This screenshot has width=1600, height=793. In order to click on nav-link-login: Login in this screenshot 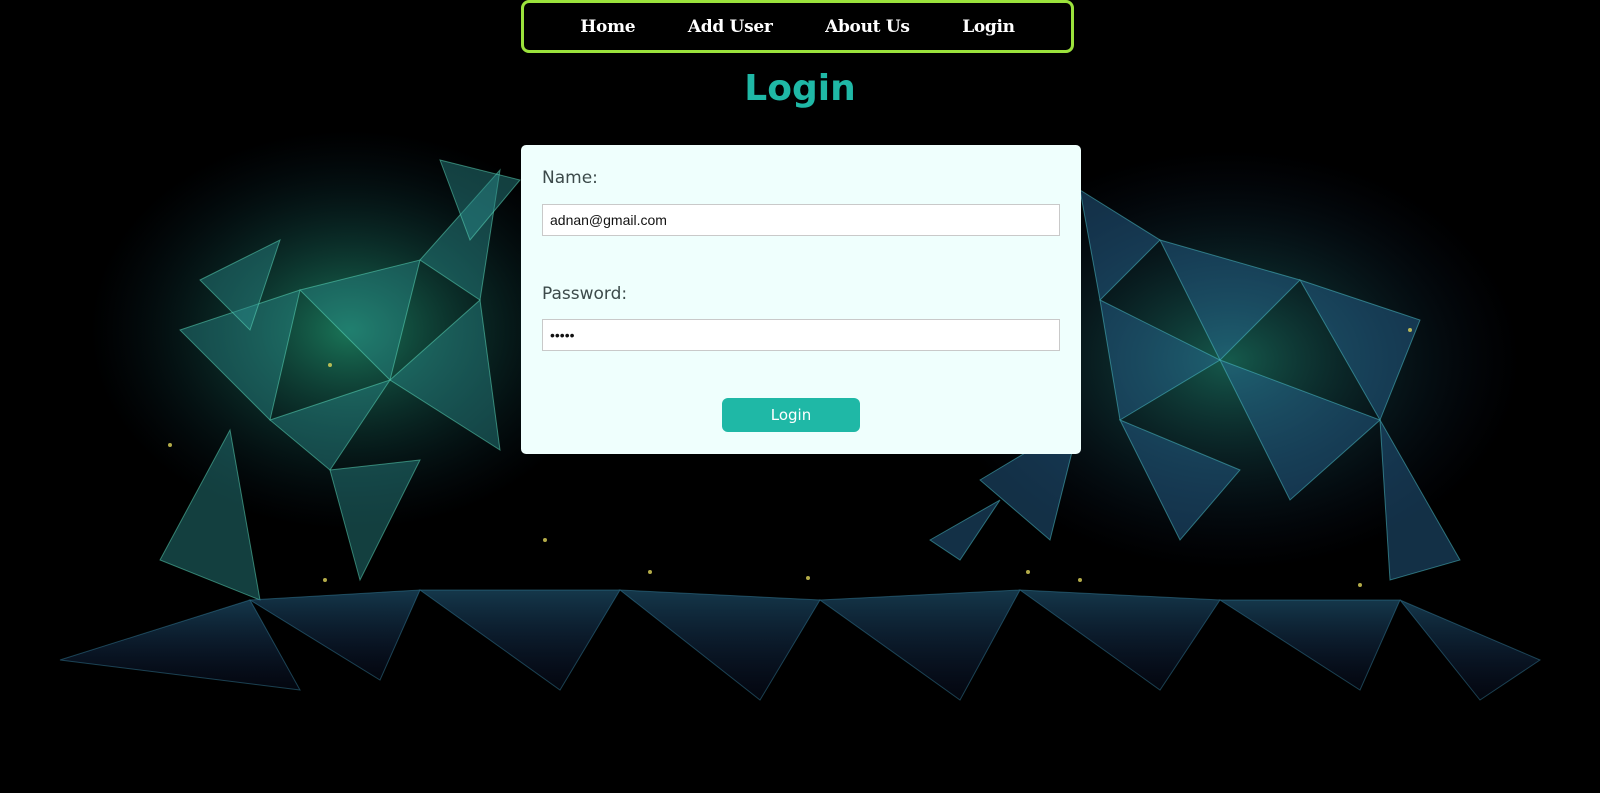, I will do `click(988, 27)`.